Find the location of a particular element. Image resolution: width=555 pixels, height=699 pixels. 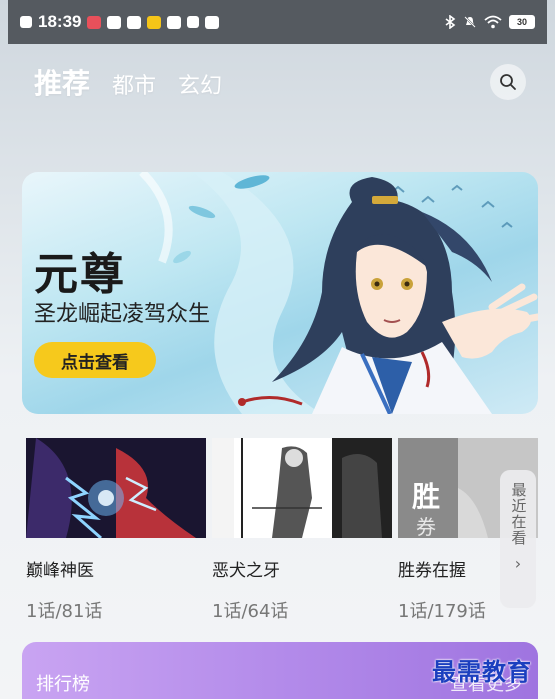

category-tabs: 推荐 都市 玄幻 is located at coordinates (128, 82).